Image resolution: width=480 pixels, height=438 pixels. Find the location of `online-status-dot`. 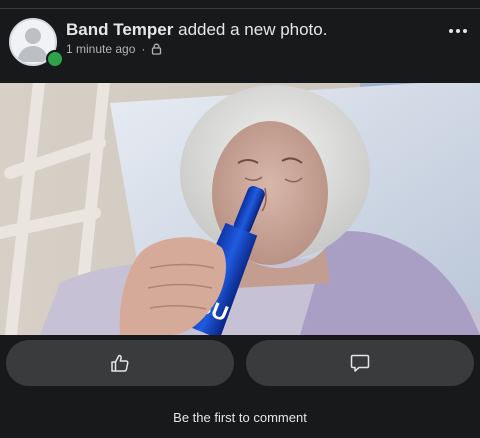

online-status-dot is located at coordinates (55, 59).